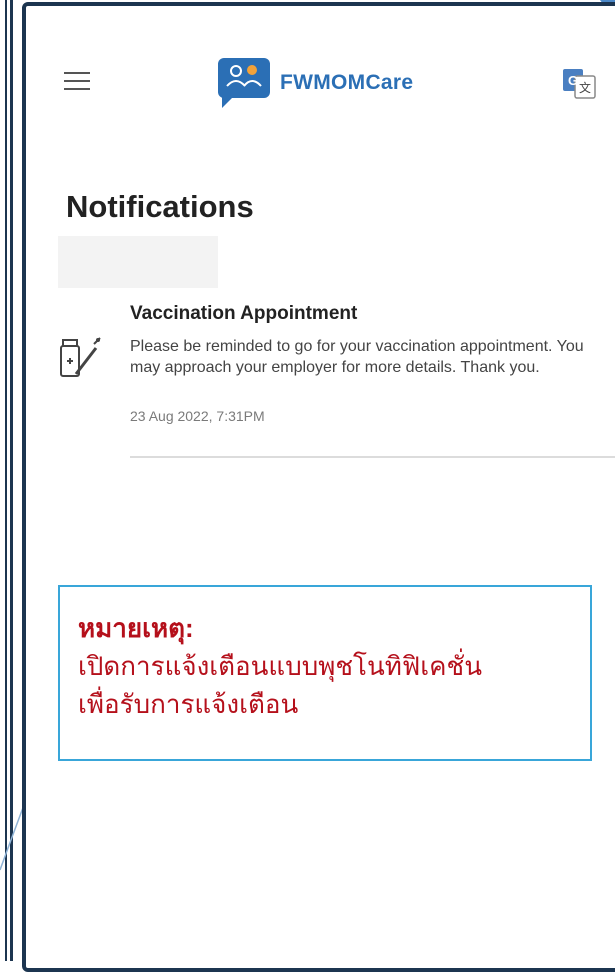 The height and width of the screenshot is (972, 615). I want to click on vaccine-syringe-icon, so click(80, 357).